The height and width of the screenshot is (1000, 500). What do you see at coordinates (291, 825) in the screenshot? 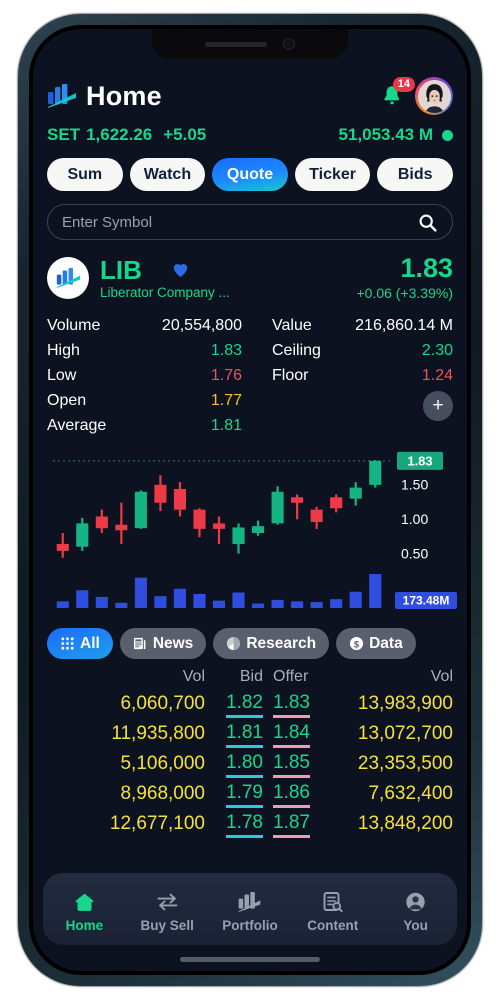
I see `offer-price: 1.87` at bounding box center [291, 825].